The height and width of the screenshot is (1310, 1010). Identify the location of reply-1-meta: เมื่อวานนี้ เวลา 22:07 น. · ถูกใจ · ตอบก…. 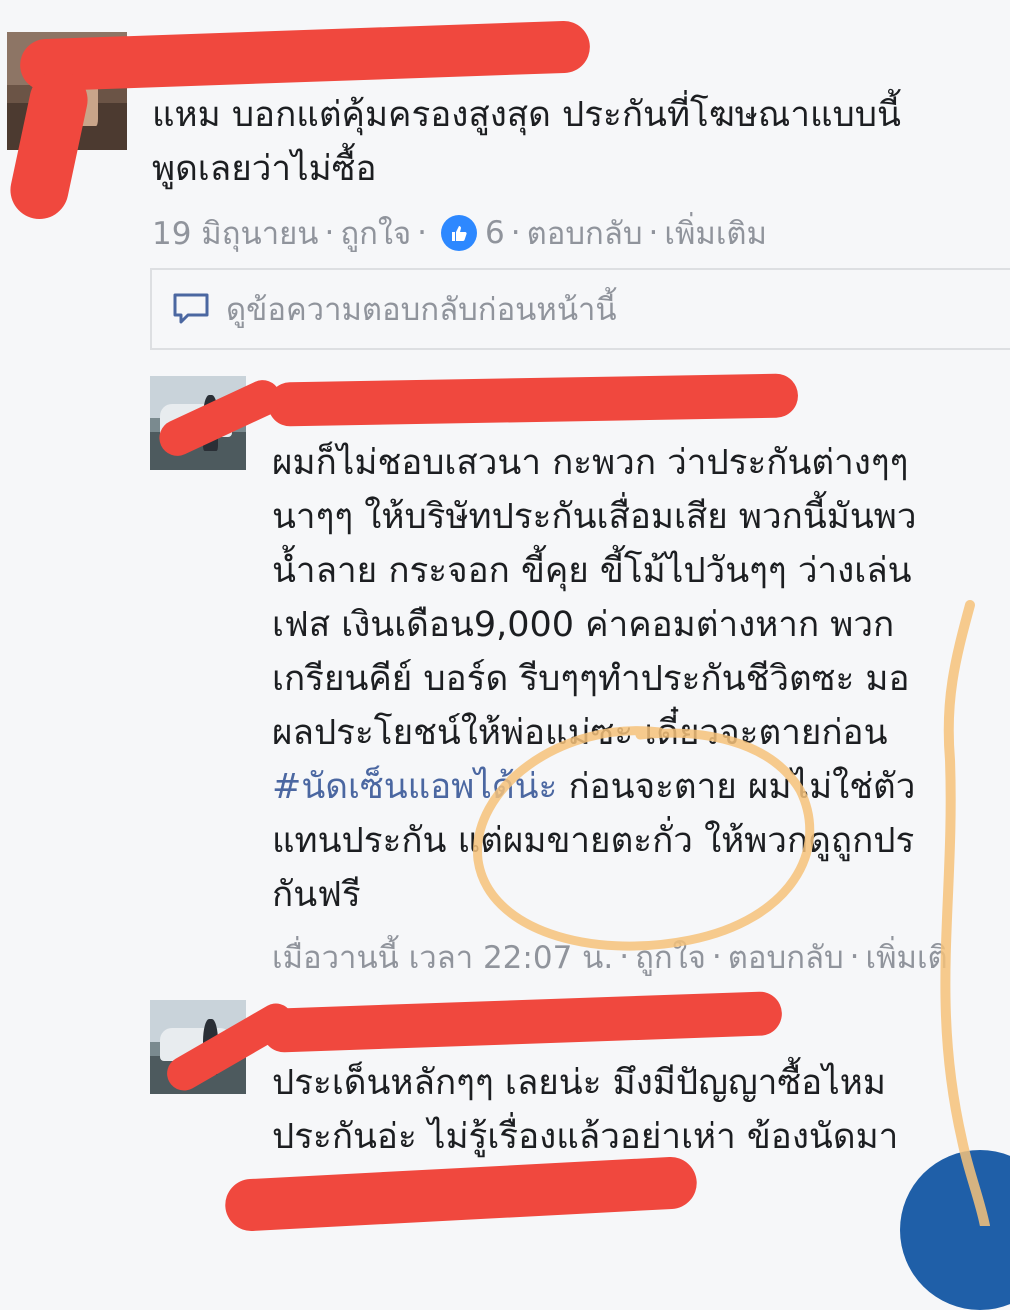
(610, 957).